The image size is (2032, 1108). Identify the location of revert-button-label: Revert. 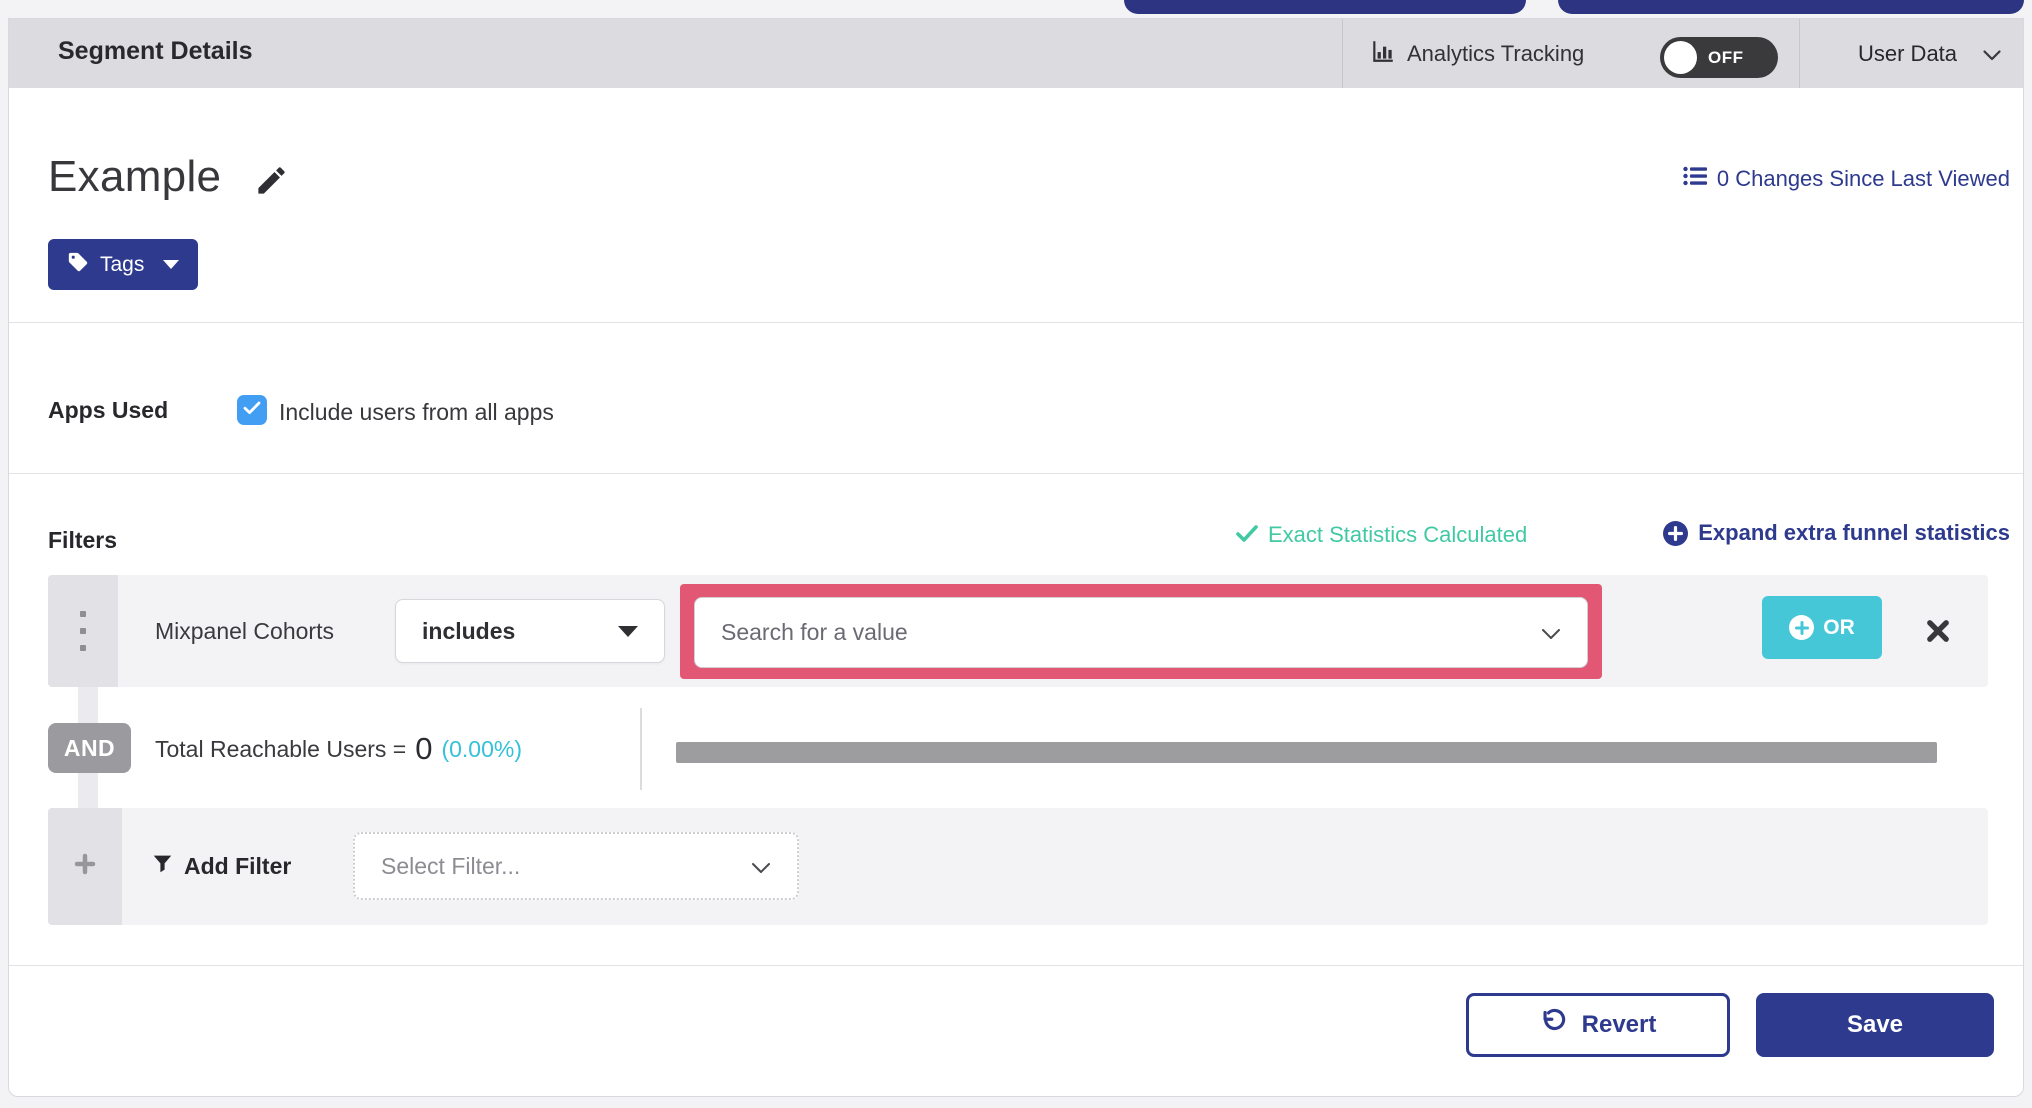
(1619, 1024).